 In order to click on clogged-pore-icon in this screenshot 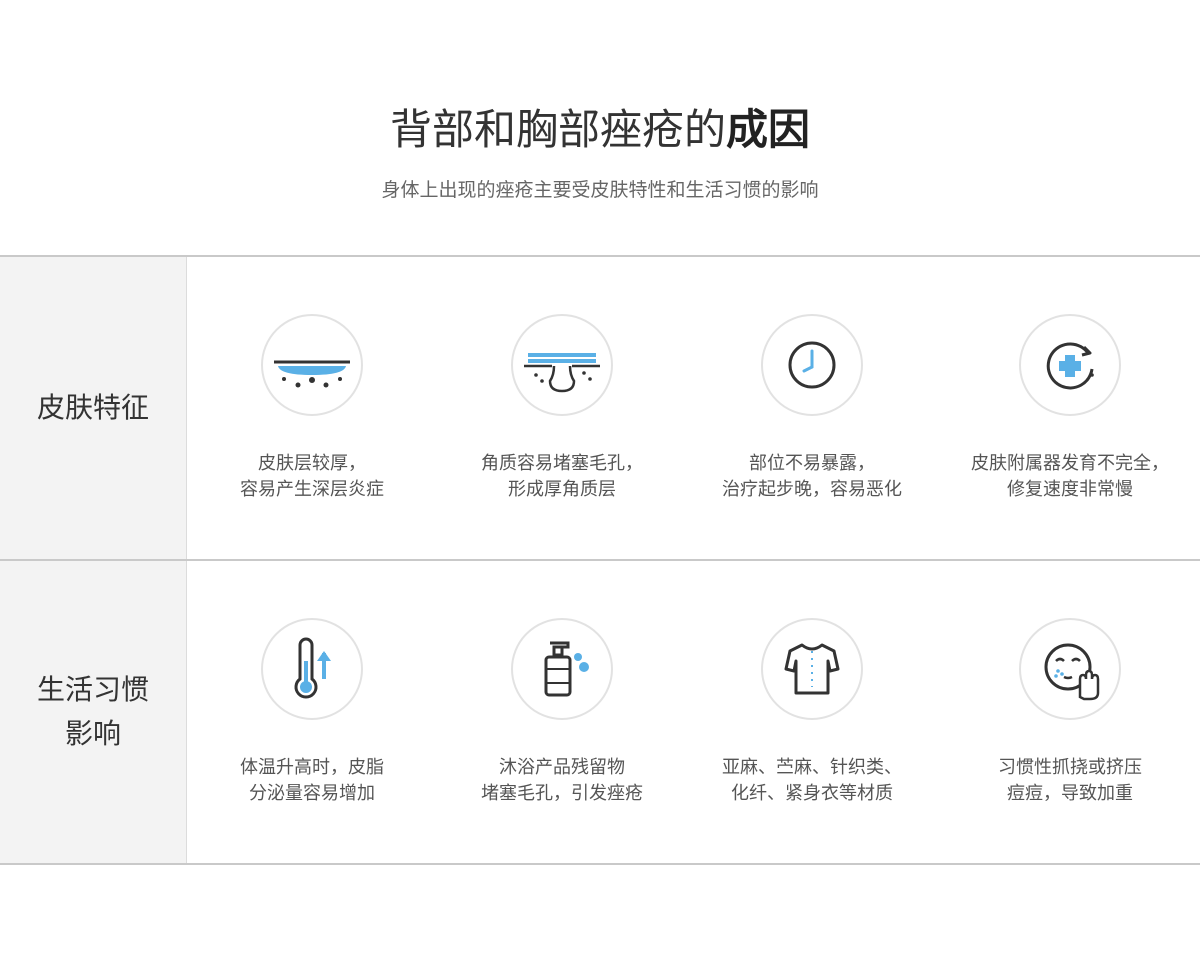, I will do `click(562, 365)`.